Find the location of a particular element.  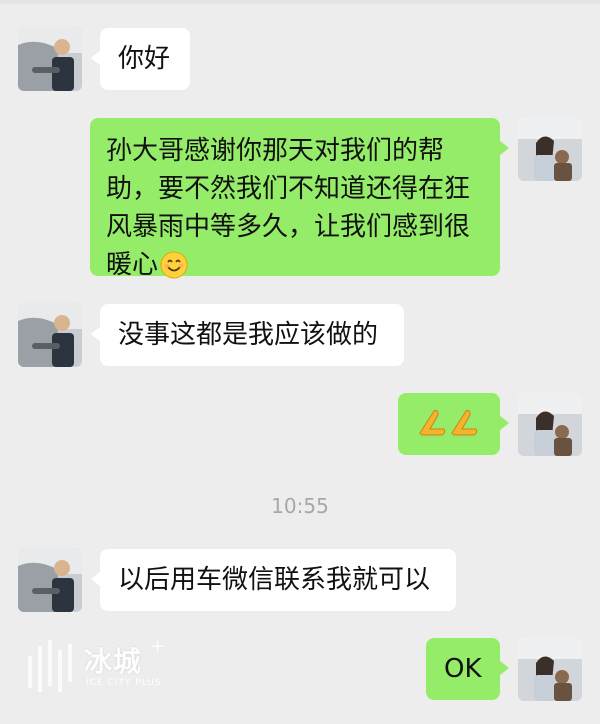

watermark: 冰城 + ICE CITY PLUS is located at coordinates (111, 666).